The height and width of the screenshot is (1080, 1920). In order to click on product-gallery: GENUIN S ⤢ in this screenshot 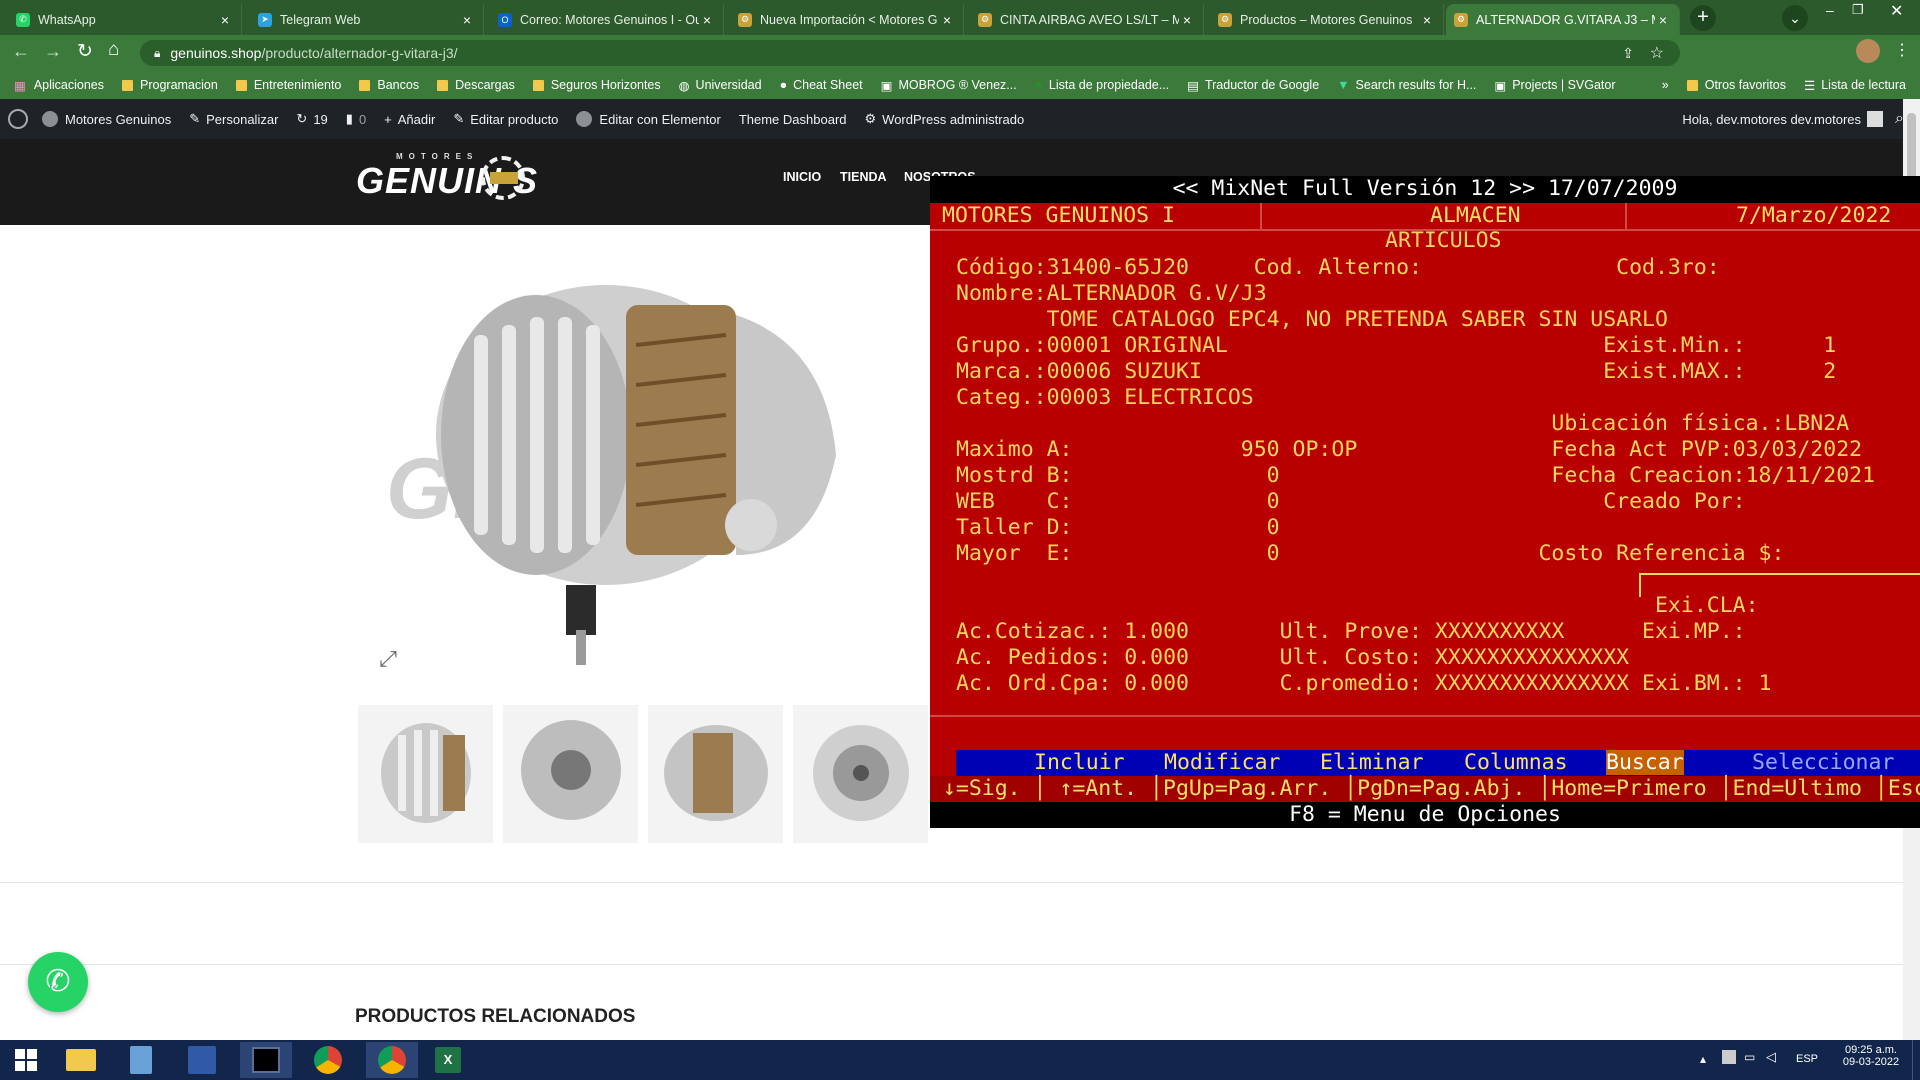, I will do `click(643, 461)`.